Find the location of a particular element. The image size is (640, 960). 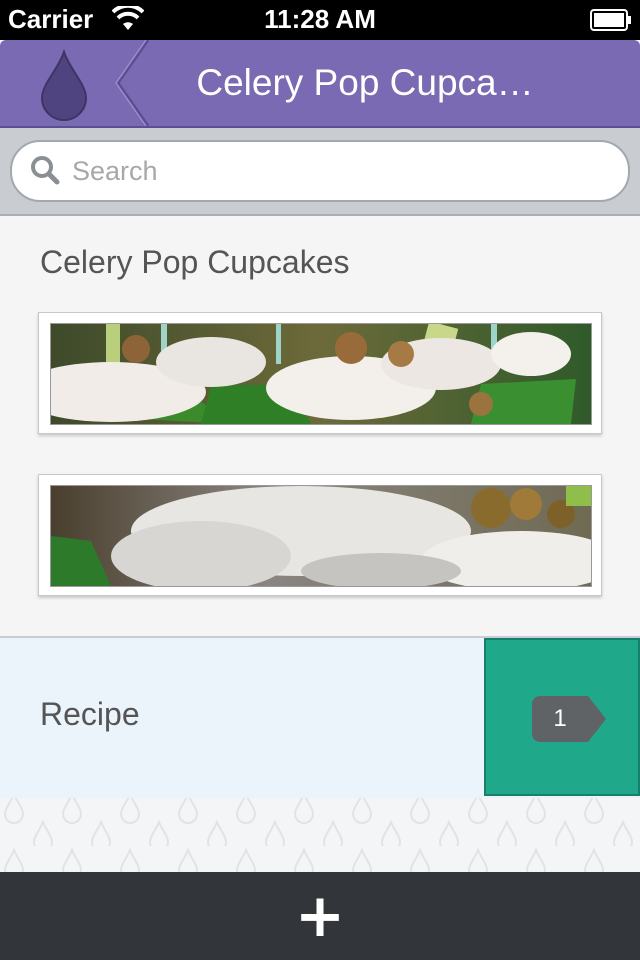

count-cell: 1 is located at coordinates (562, 717).